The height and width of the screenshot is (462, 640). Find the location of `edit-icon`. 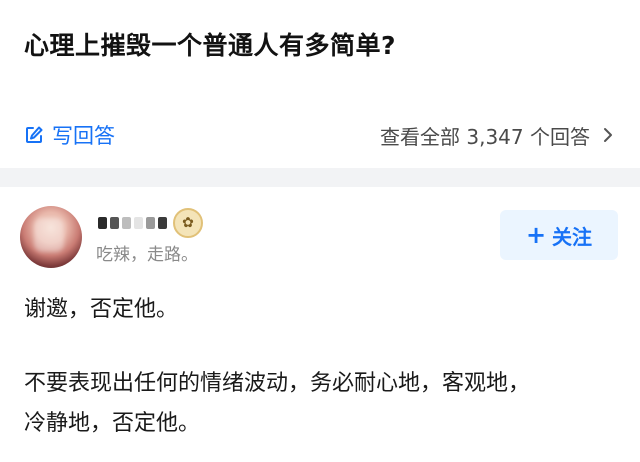

edit-icon is located at coordinates (34, 134).